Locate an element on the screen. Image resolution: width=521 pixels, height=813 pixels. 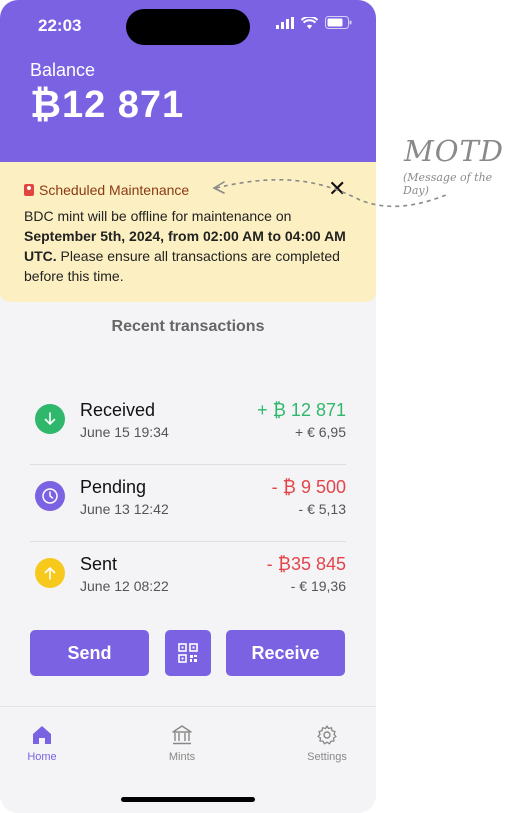
home-icon is located at coordinates (42, 735).